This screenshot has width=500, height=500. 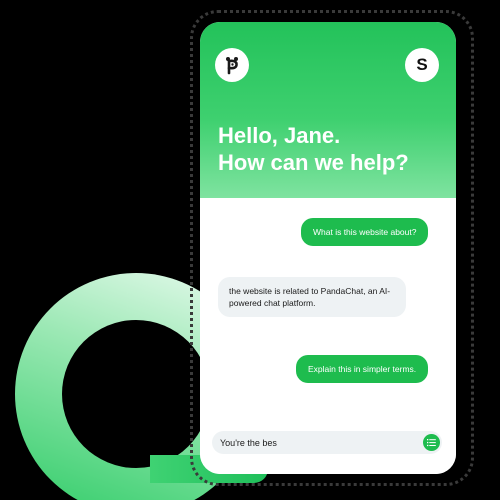 What do you see at coordinates (365, 232) in the screenshot?
I see `user-message: What is this website about?` at bounding box center [365, 232].